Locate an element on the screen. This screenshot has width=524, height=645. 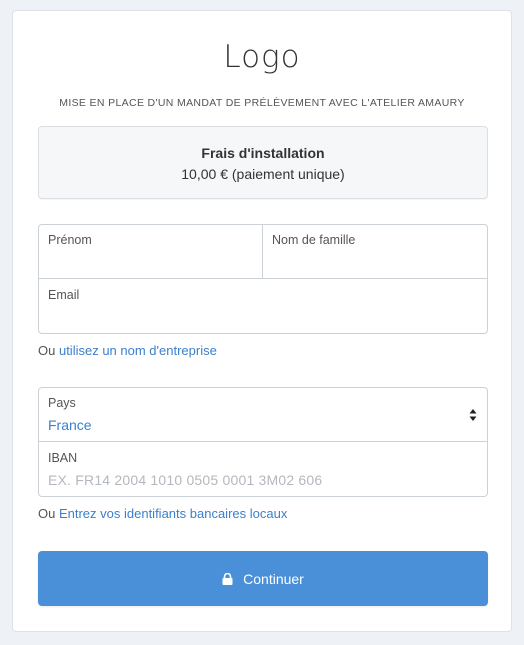
country-value: France is located at coordinates (70, 425).